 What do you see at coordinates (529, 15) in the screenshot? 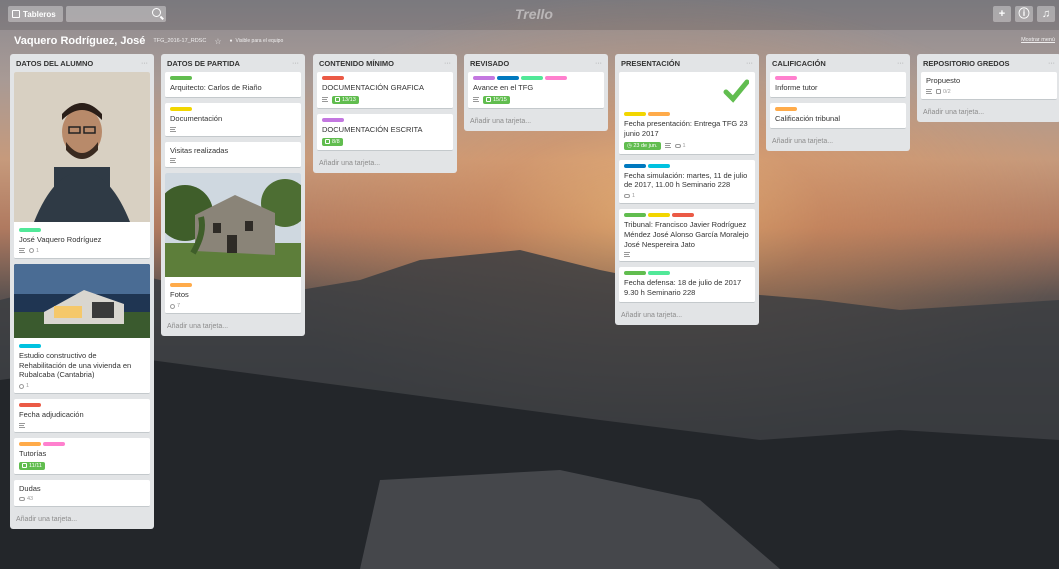
I see `top-bar: Tableros Trello + ⓘ ♫` at bounding box center [529, 15].